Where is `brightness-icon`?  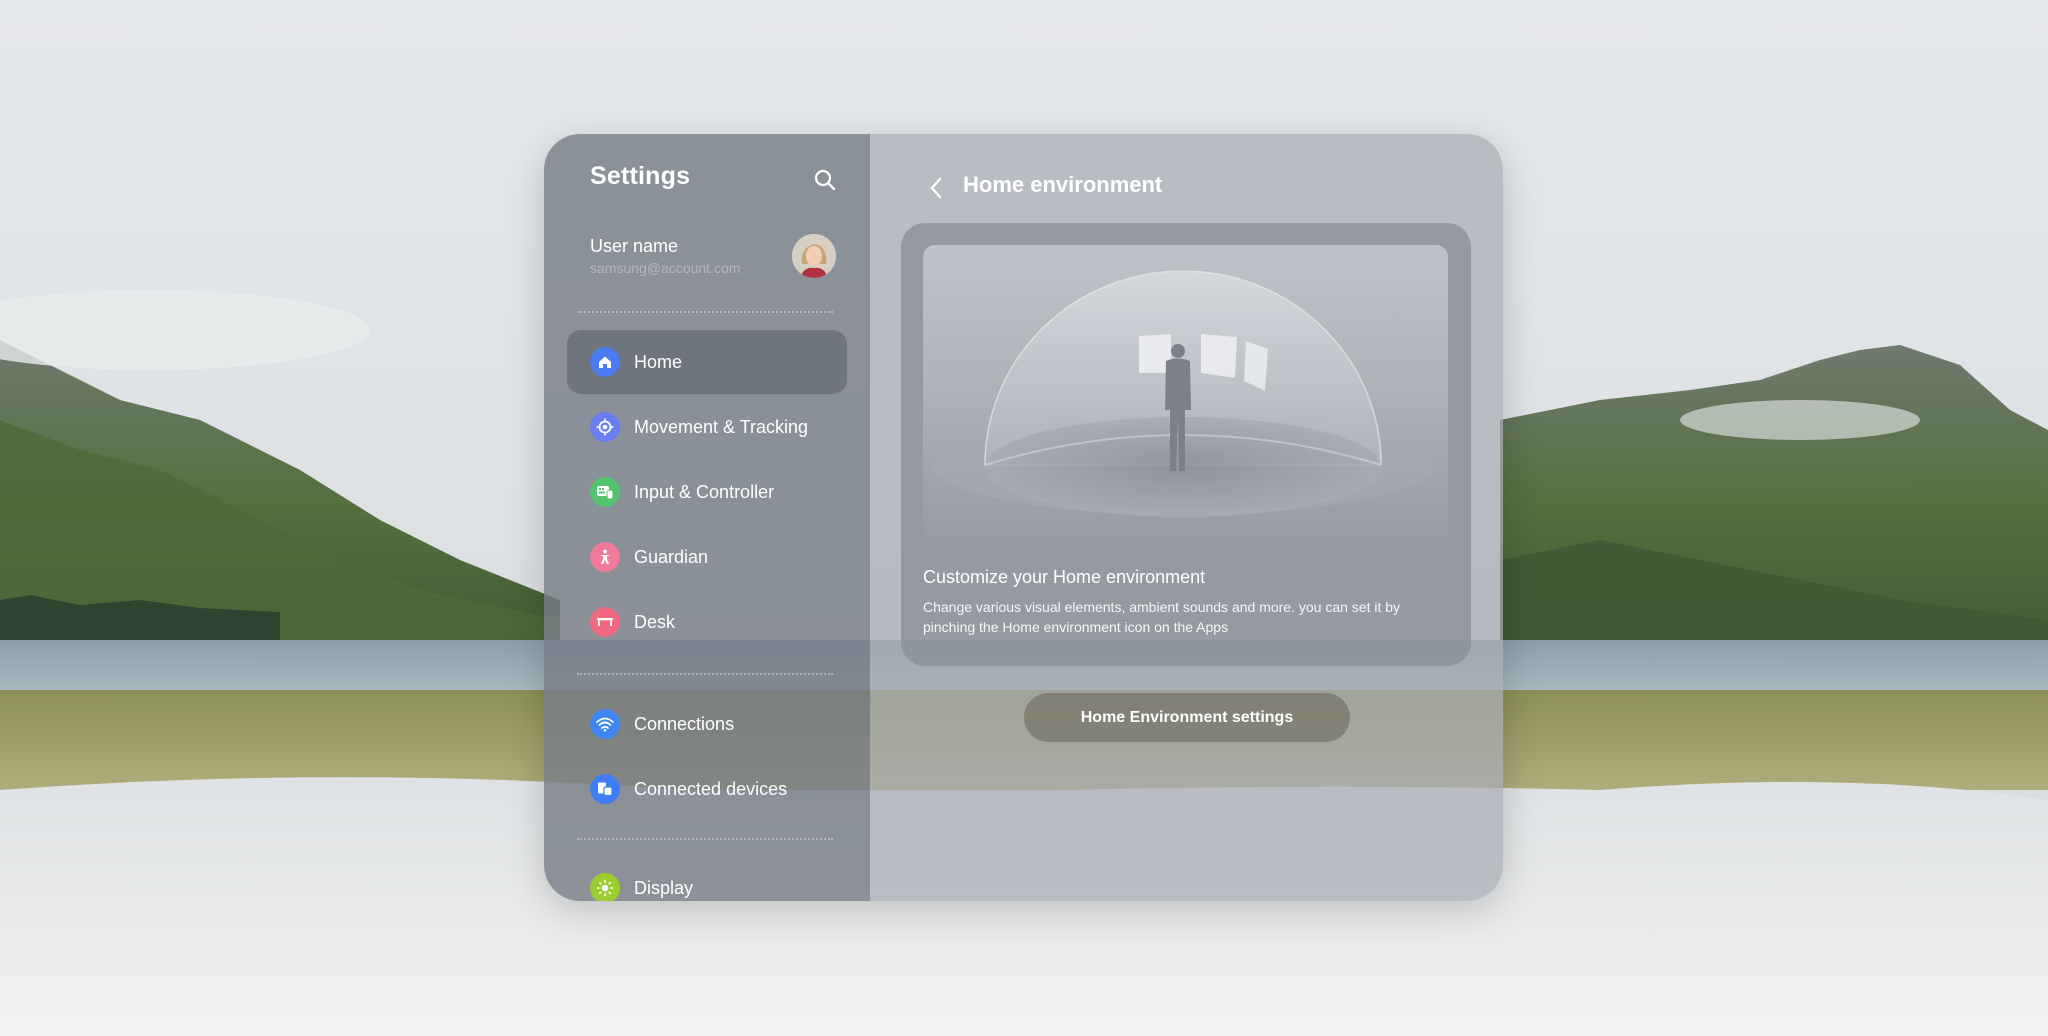
brightness-icon is located at coordinates (605, 887).